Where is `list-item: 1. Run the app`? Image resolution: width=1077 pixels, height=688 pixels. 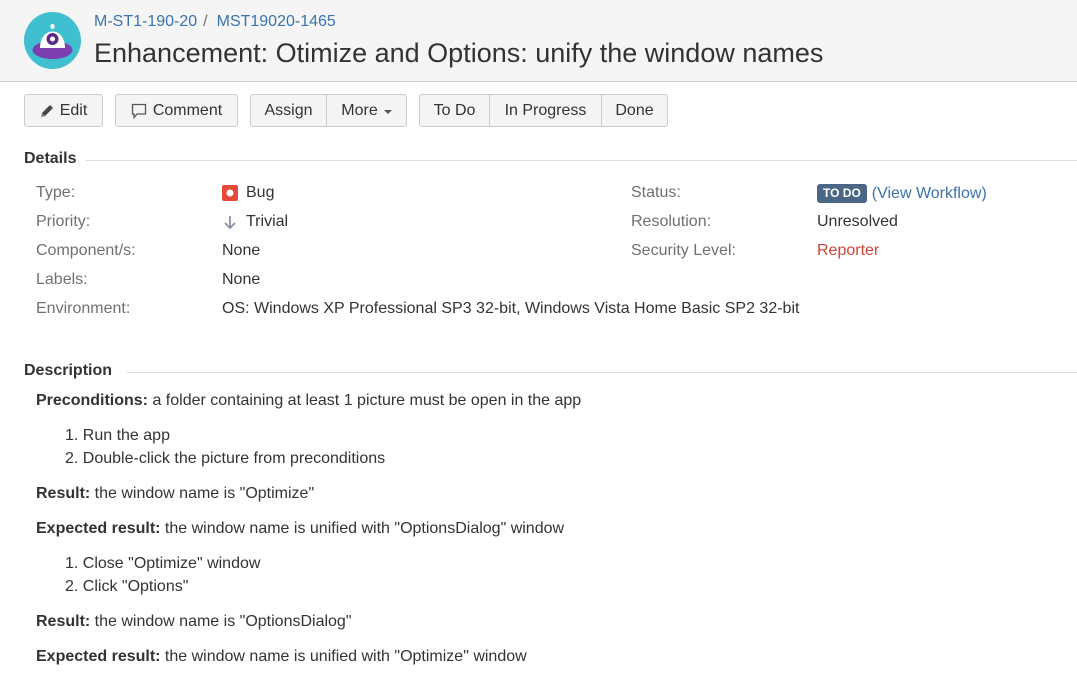 list-item: 1. Run the app is located at coordinates (117, 435).